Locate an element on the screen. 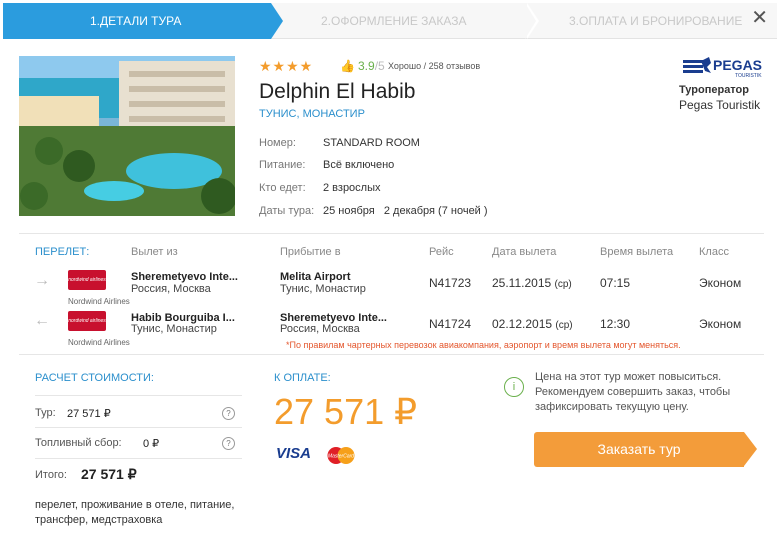  pegas-logo: PEGAS TOURISTIK is located at coordinates (724, 68).